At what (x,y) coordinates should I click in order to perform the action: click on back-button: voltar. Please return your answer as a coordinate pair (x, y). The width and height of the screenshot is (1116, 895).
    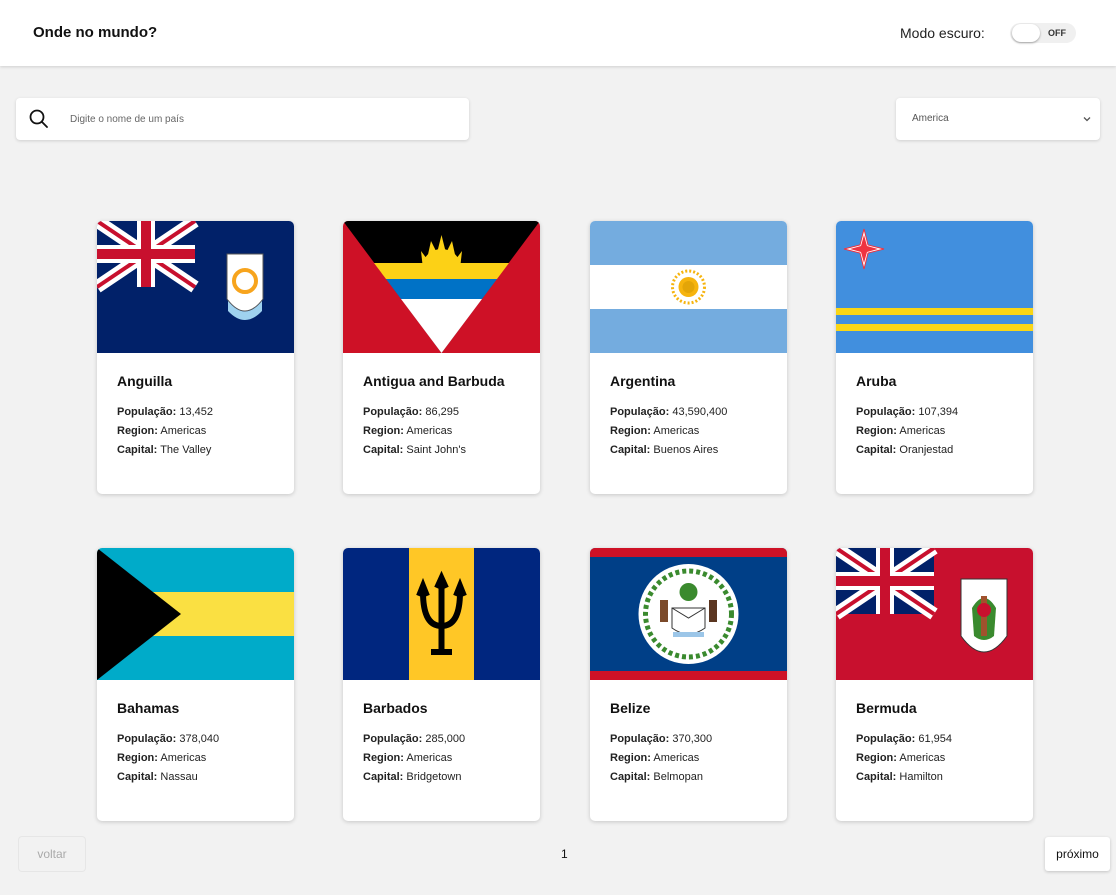
    Looking at the image, I should click on (52, 854).